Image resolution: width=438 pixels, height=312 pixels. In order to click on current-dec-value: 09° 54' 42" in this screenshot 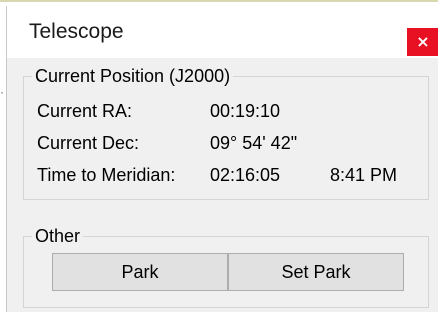, I will do `click(254, 143)`.